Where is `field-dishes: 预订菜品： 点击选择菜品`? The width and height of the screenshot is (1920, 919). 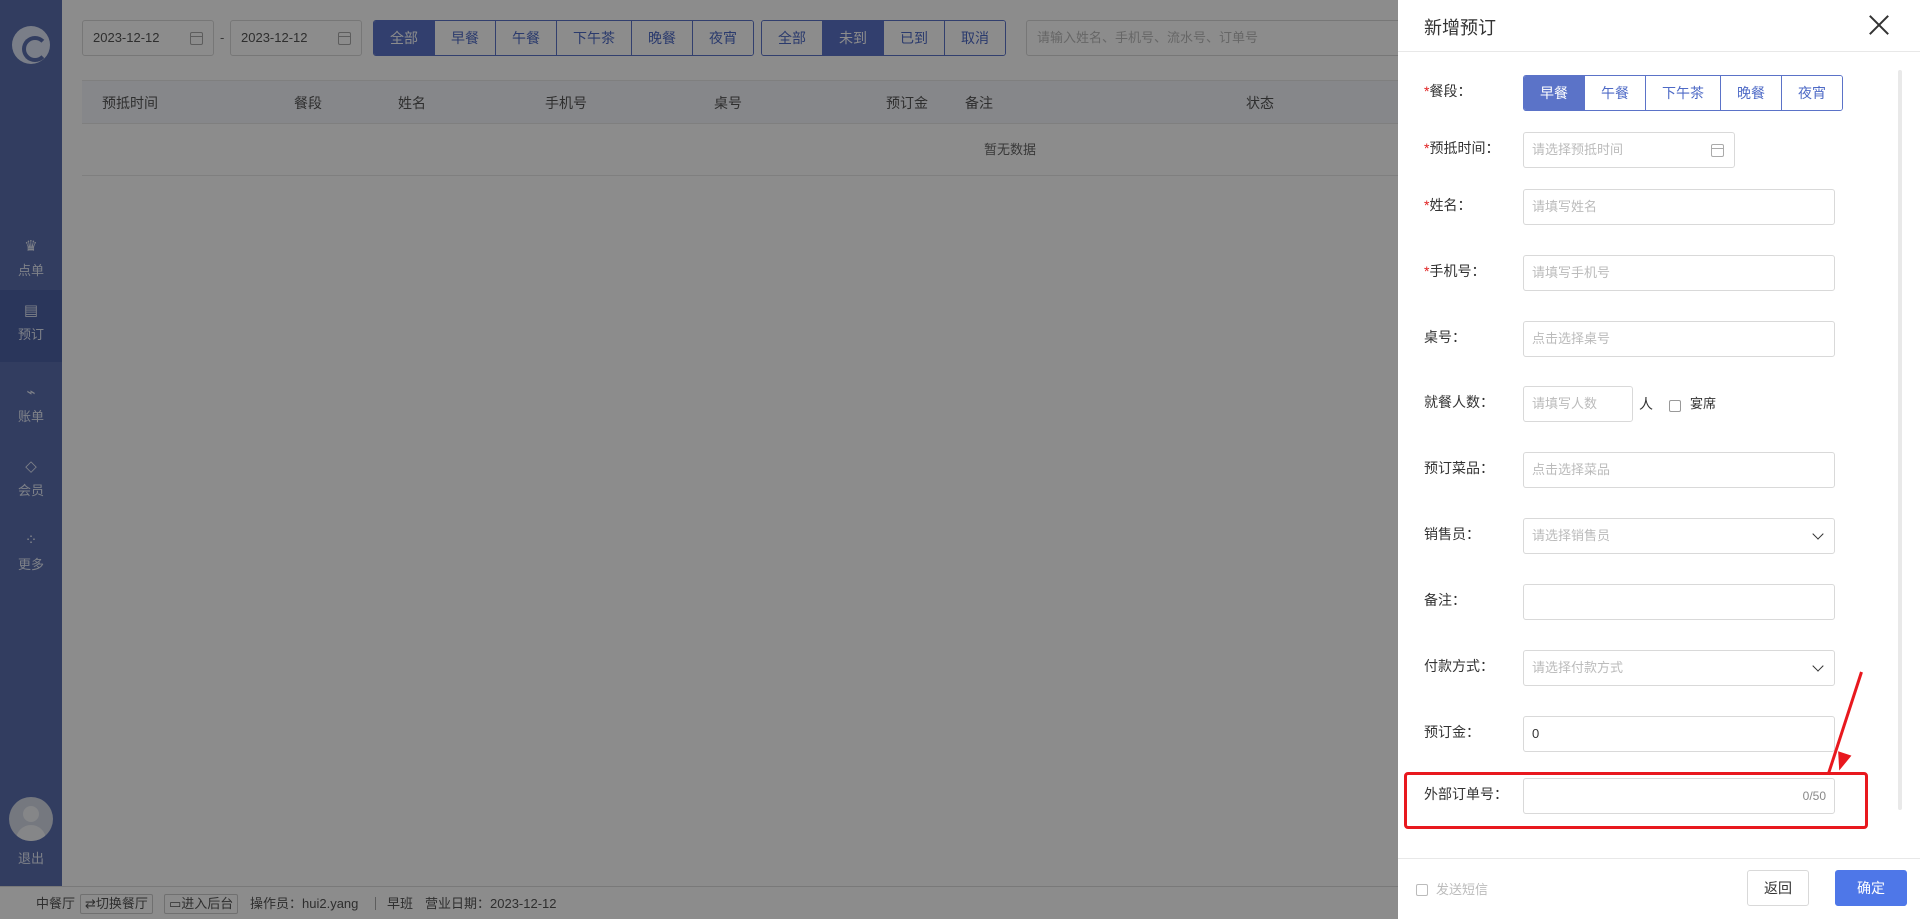 field-dishes: 预订菜品： 点击选择菜品 is located at coordinates (1648, 468).